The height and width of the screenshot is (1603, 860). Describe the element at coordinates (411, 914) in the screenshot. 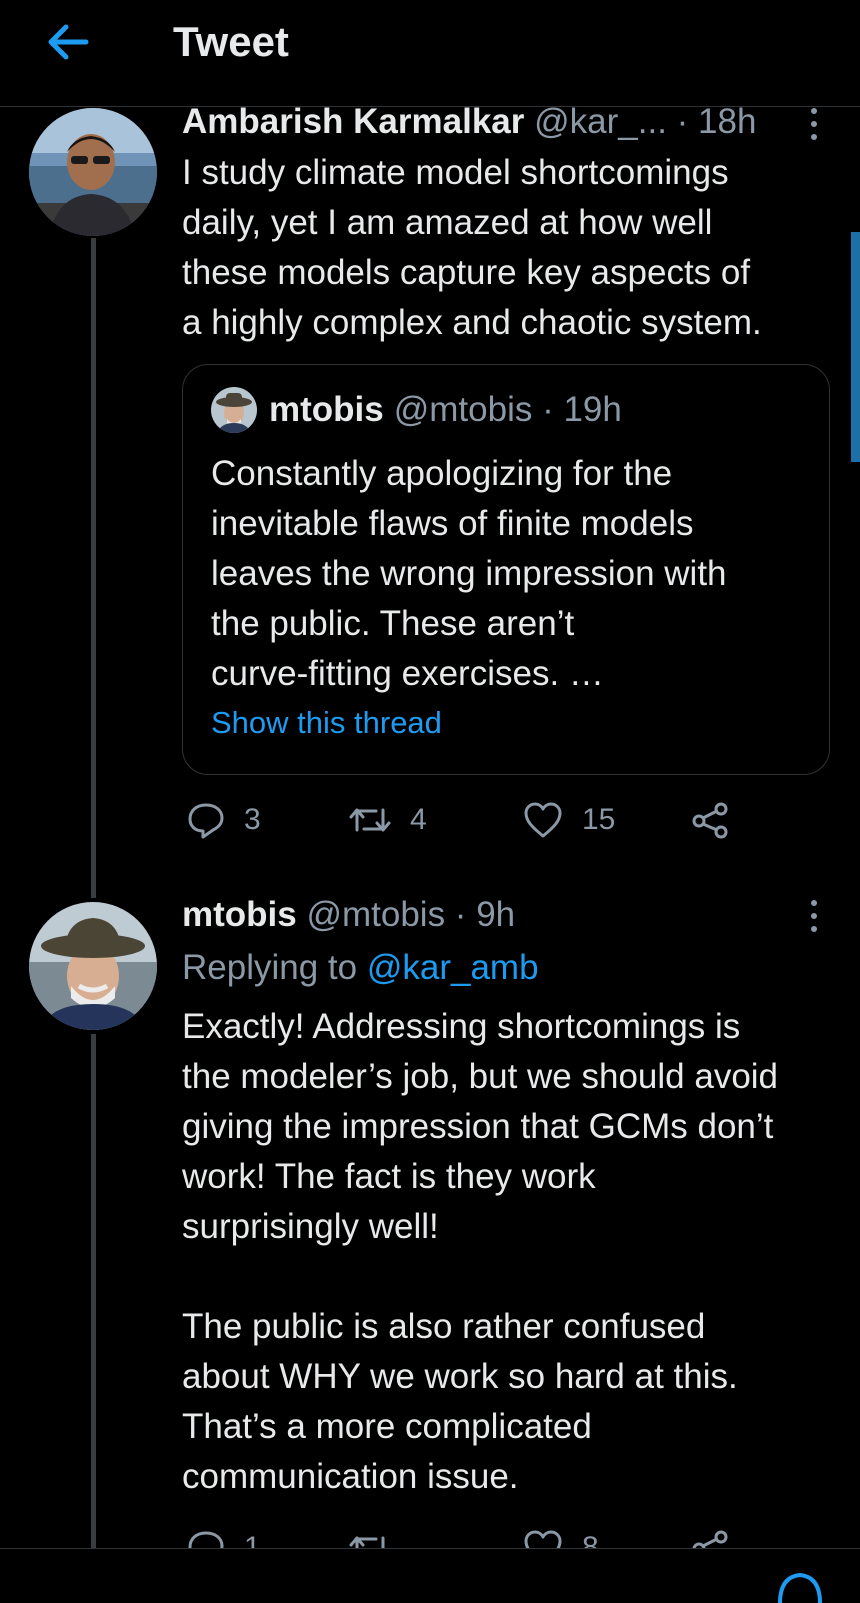

I see `handle-time: @mtobis · 9h` at that location.